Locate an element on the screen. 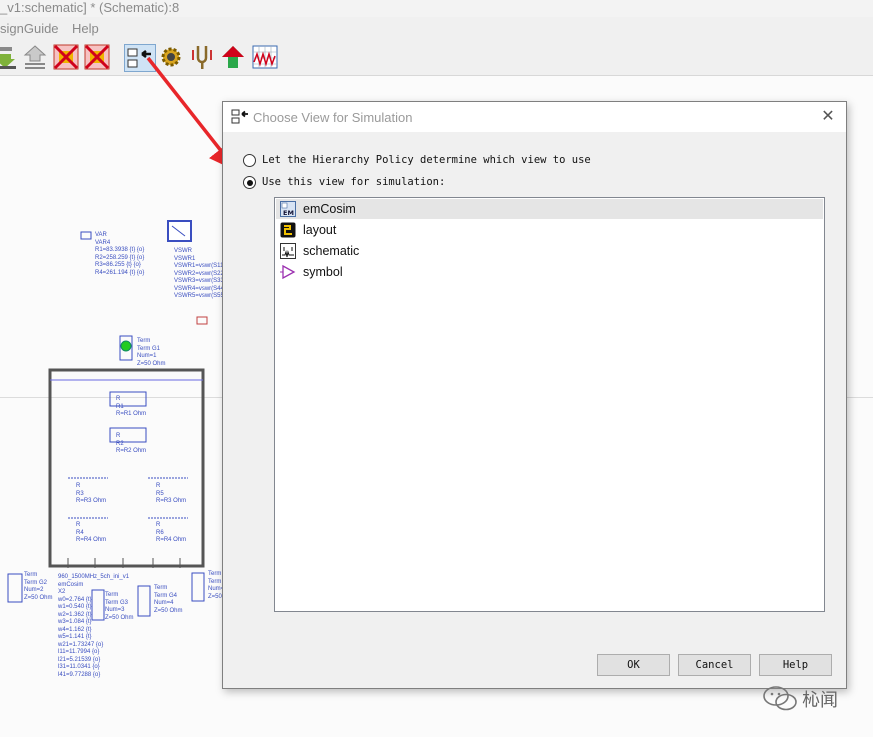 This screenshot has width=873, height=737. dialog-title-bar: Choose View for Simulation ✕ is located at coordinates (534, 117).